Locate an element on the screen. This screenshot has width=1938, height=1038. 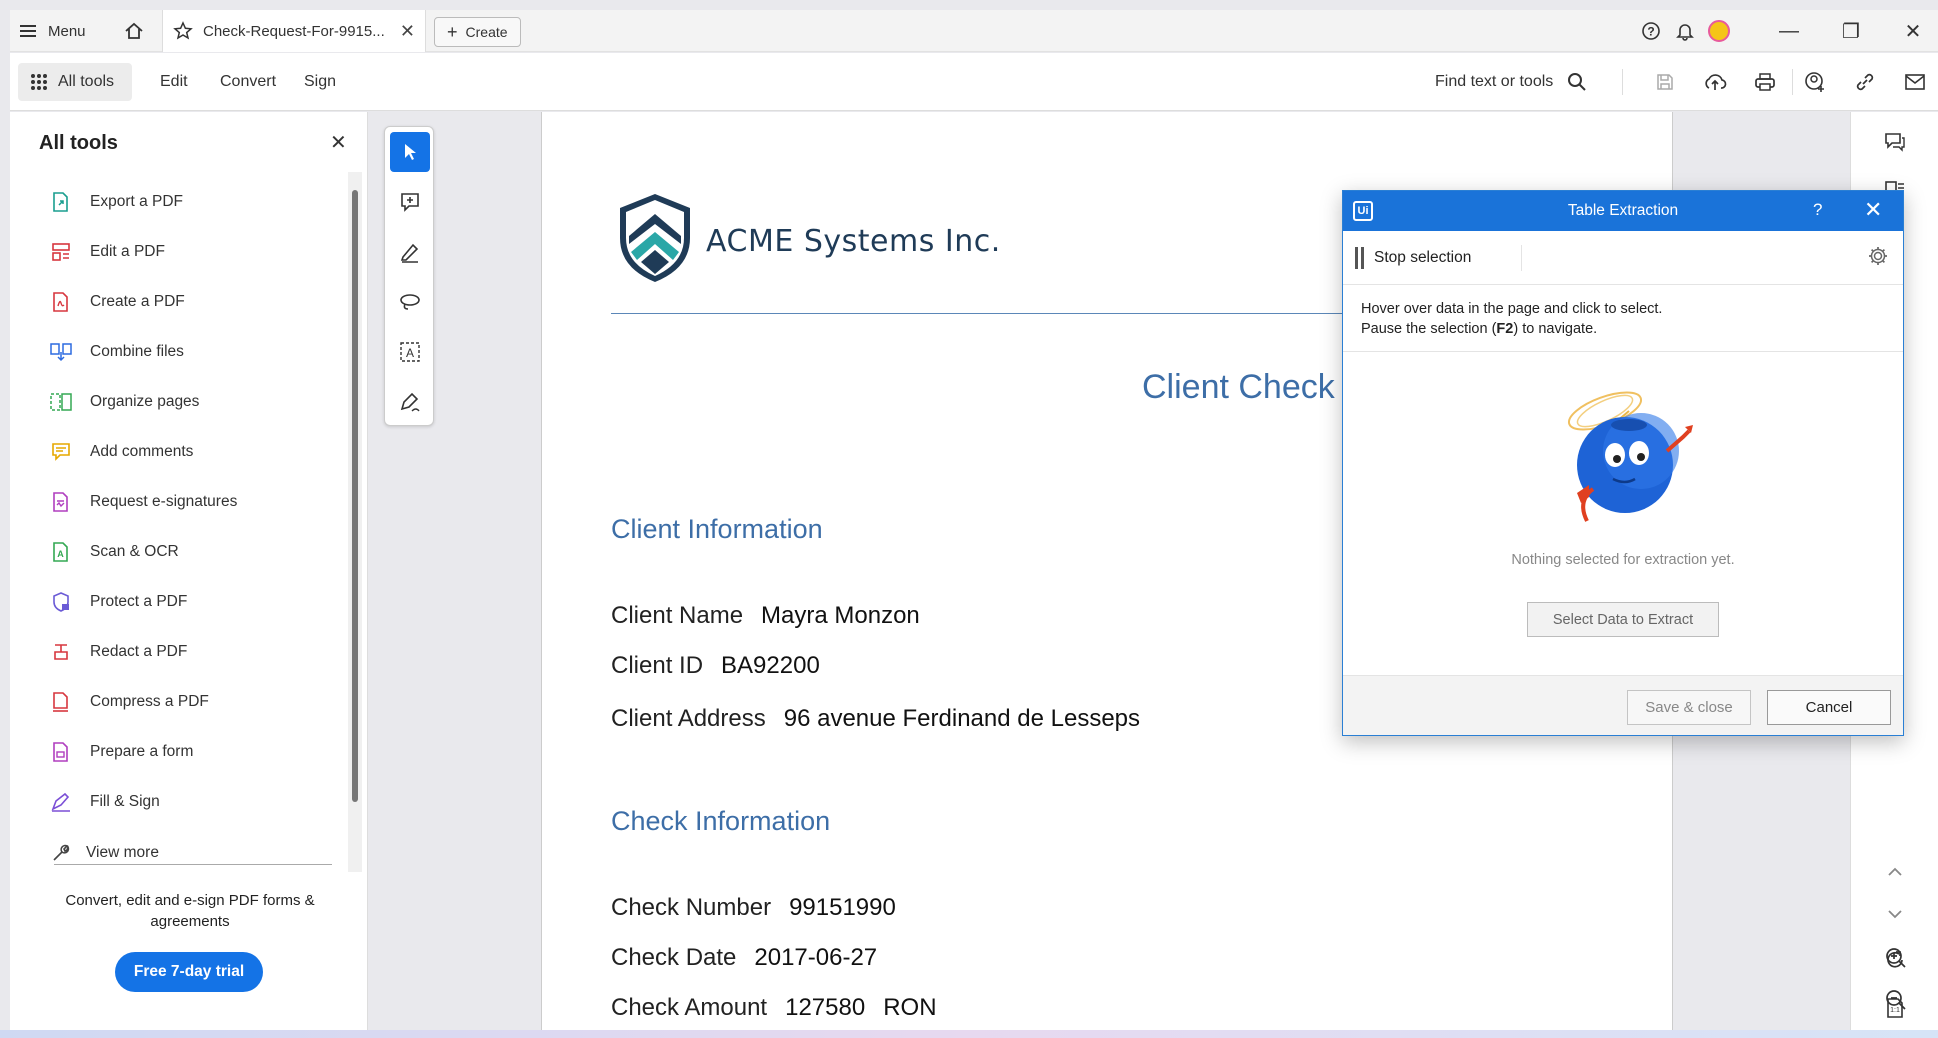
search-icon is located at coordinates (1577, 82).